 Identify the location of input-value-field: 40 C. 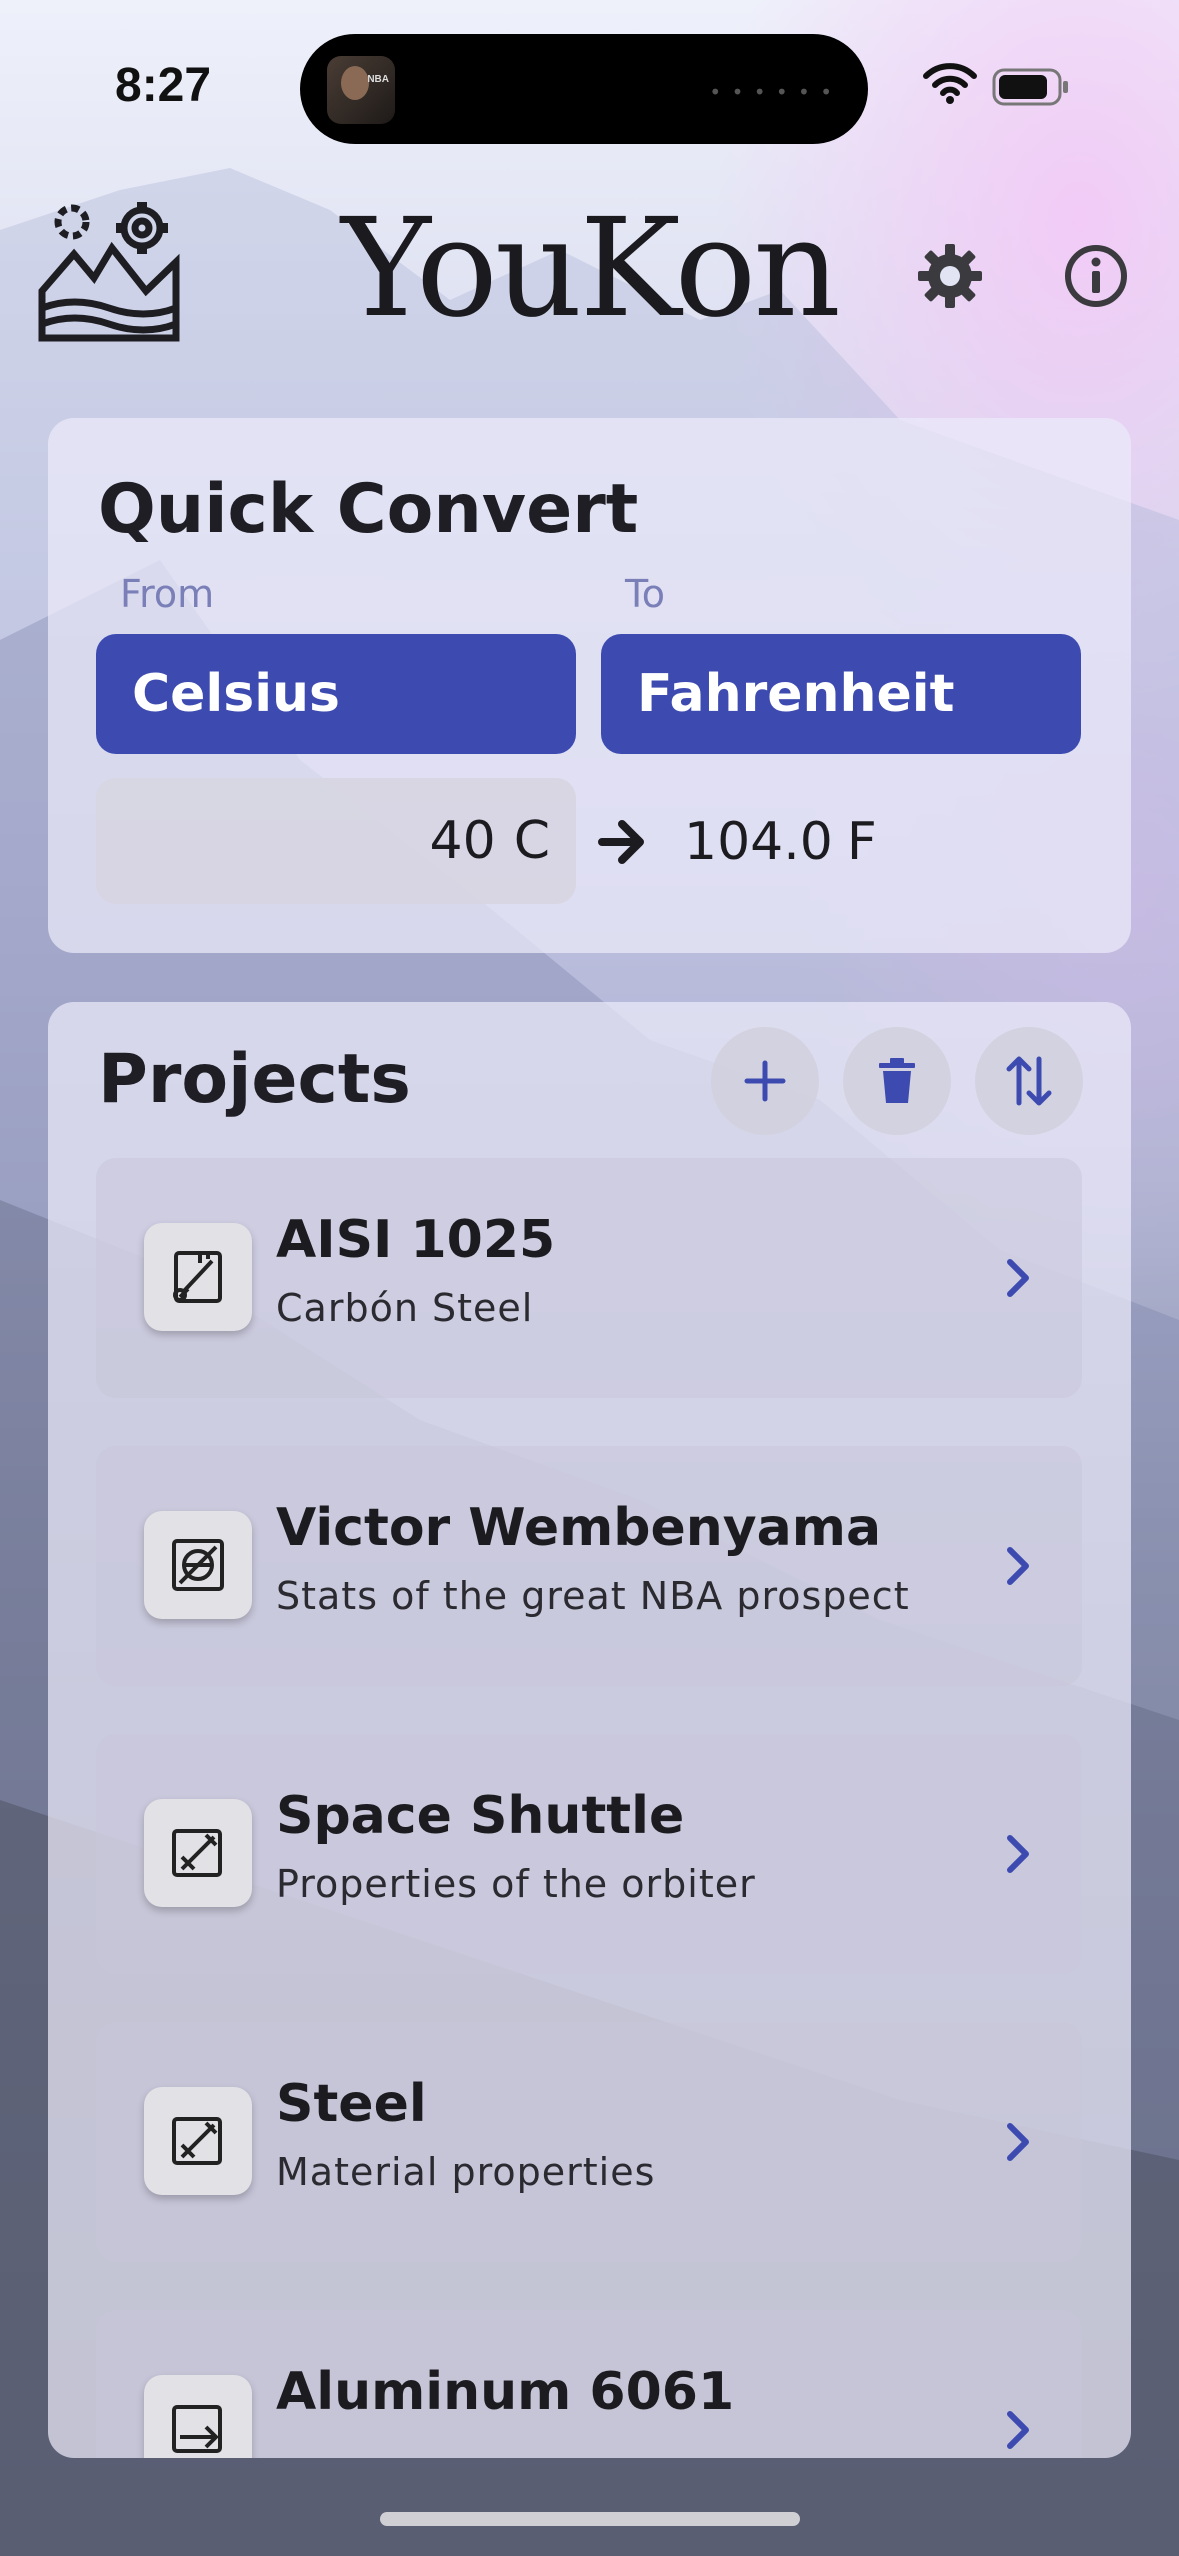
(336, 841).